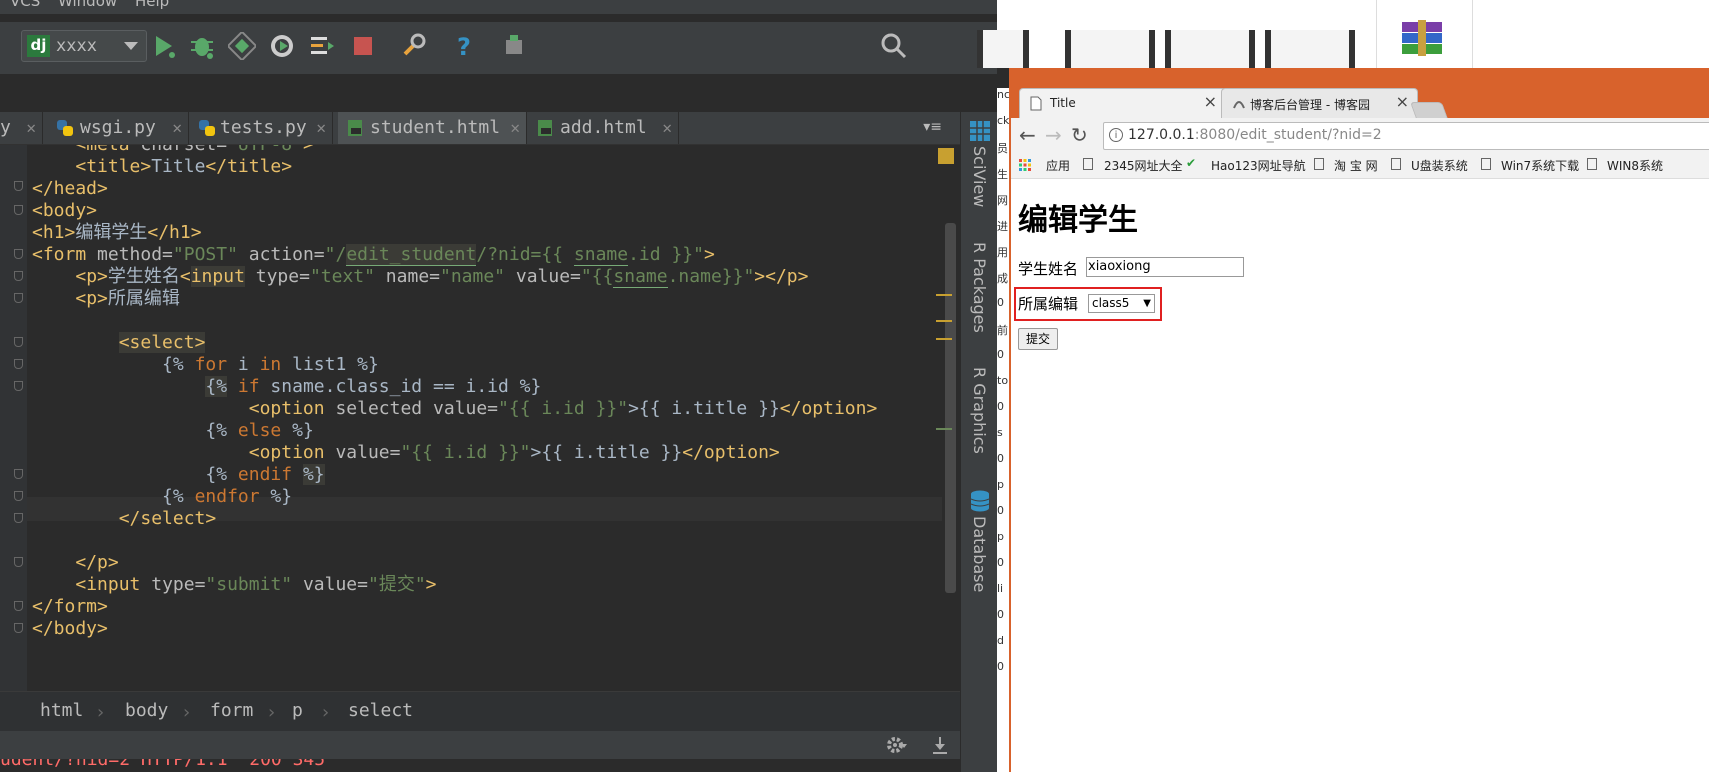  I want to click on tab-student-html: student.html ✕, so click(432, 128).